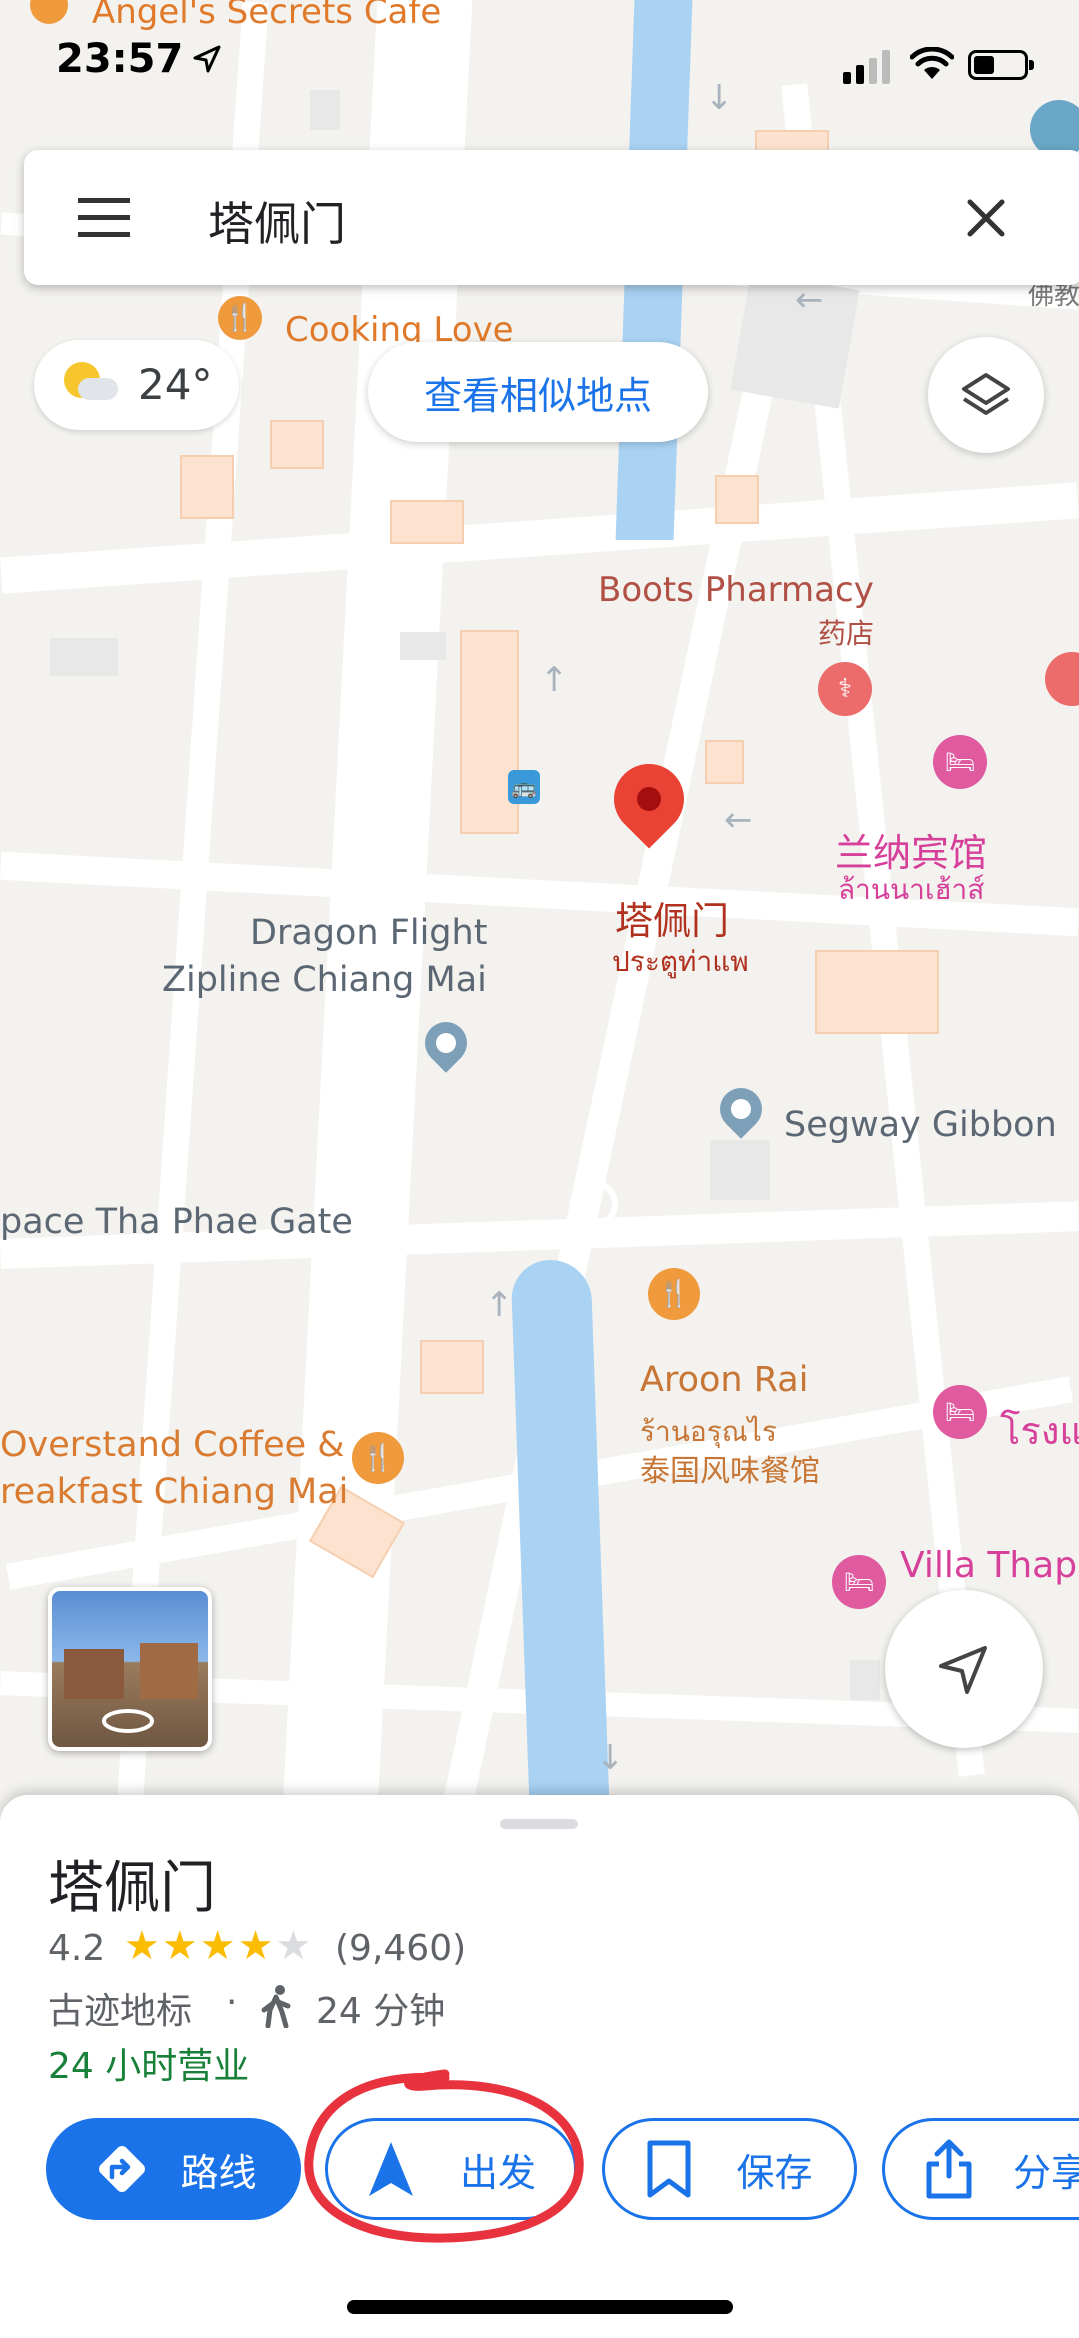 The image size is (1079, 2338). Describe the element at coordinates (218, 2172) in the screenshot. I see `directions-label: 路线` at that location.